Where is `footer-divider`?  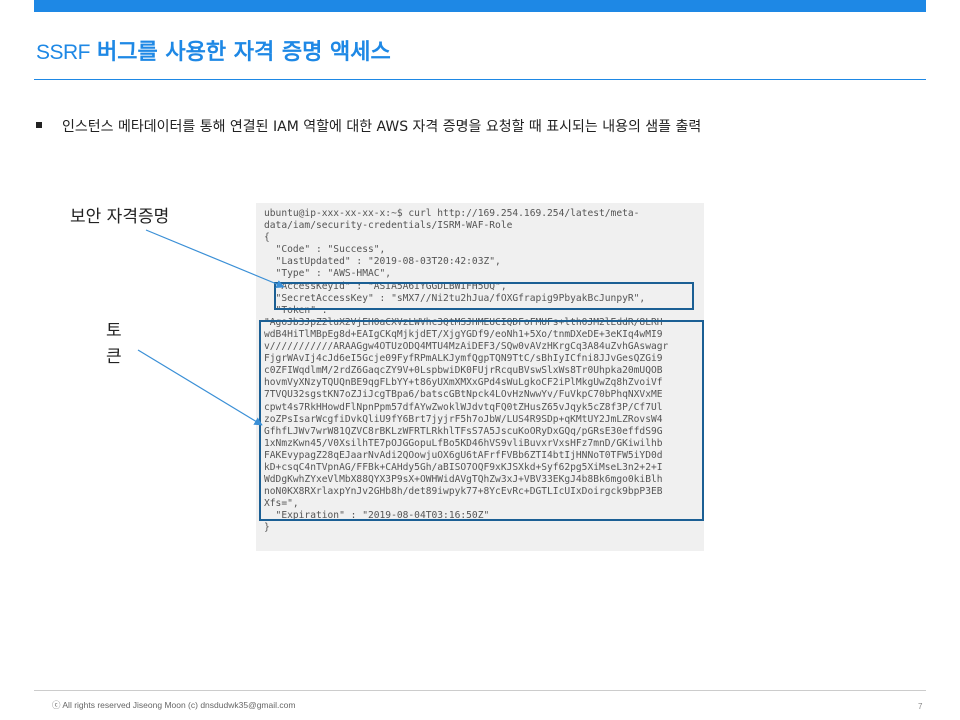 footer-divider is located at coordinates (480, 690).